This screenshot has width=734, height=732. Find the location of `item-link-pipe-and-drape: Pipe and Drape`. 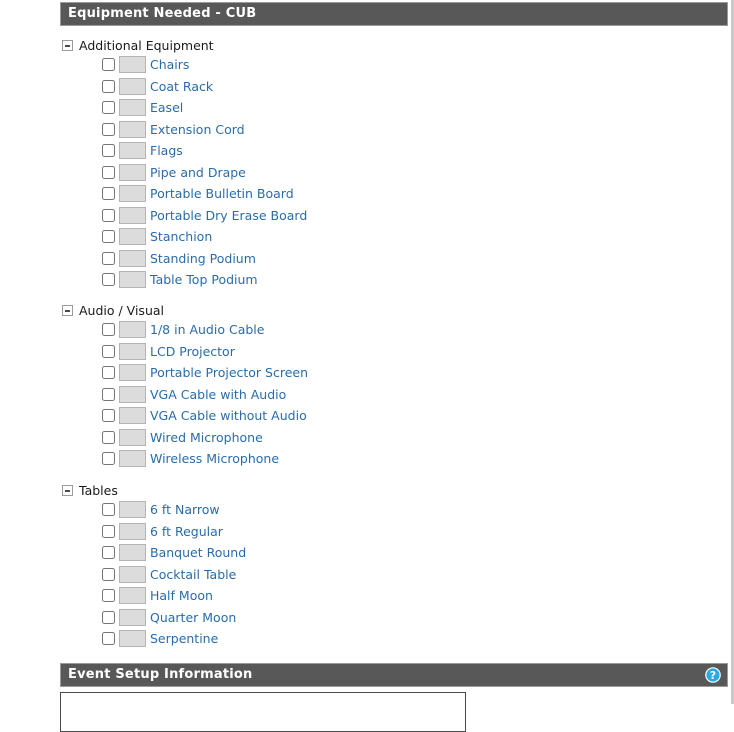

item-link-pipe-and-drape: Pipe and Drape is located at coordinates (198, 172).